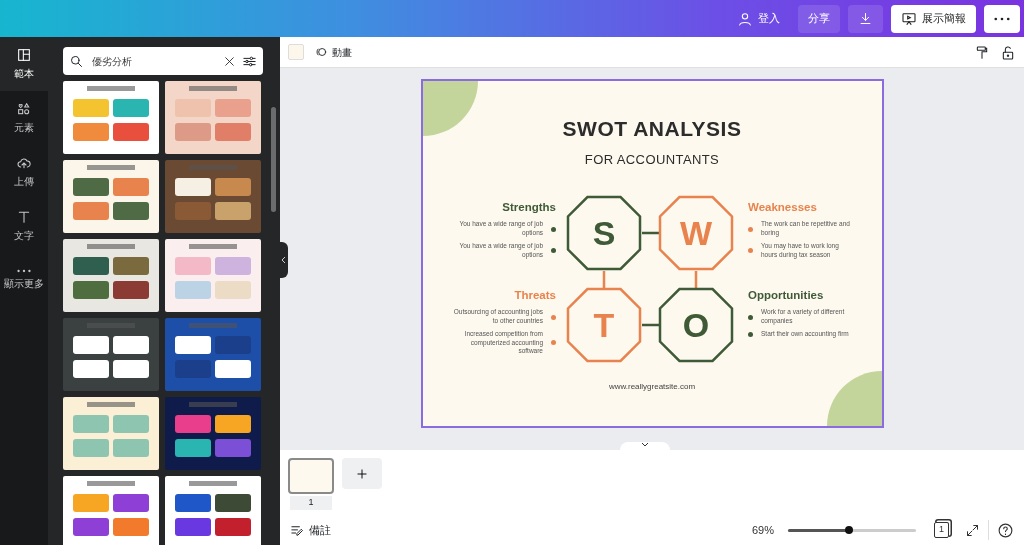 The image size is (1024, 545). I want to click on swot-letter: W, so click(696, 233).